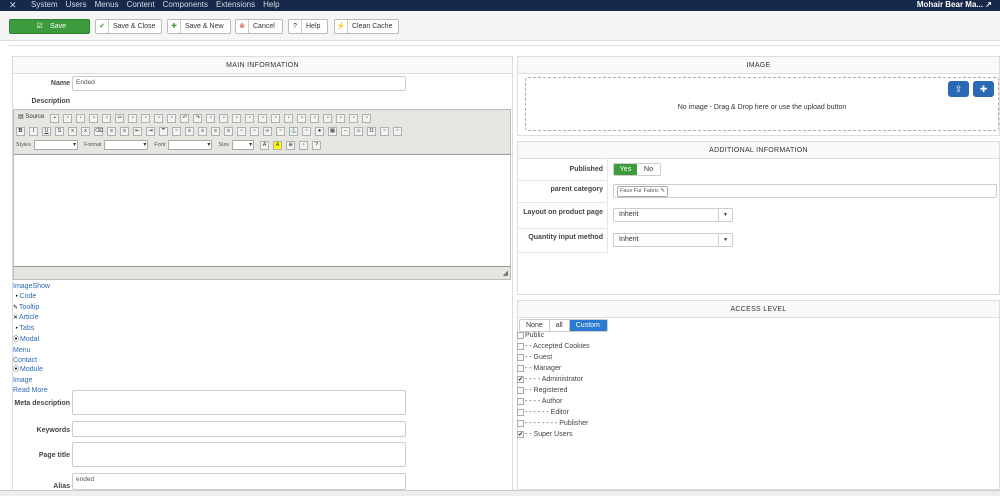  I want to click on redo-icon: ↷, so click(198, 118).